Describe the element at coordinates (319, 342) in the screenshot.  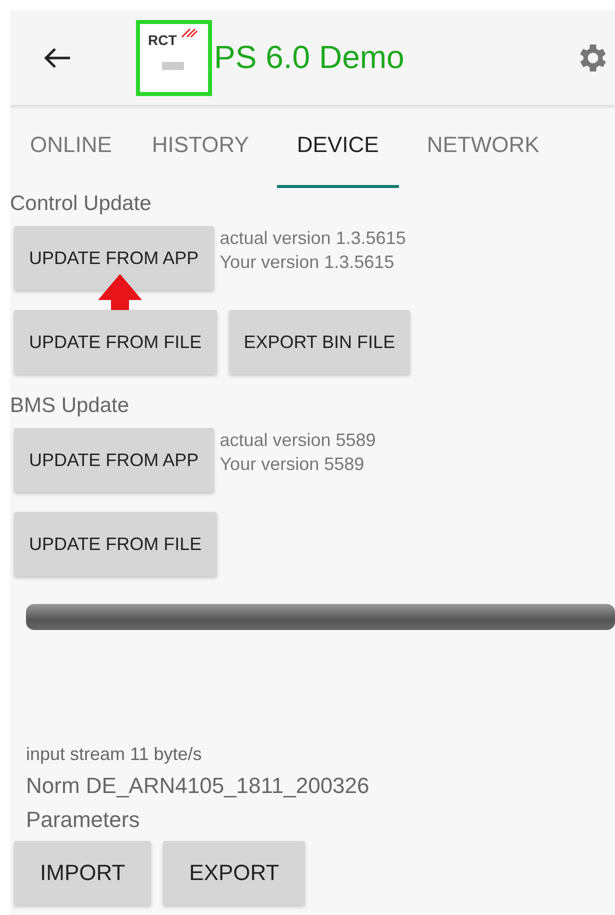
I see `update-button: EXPORT BIN FILE` at that location.